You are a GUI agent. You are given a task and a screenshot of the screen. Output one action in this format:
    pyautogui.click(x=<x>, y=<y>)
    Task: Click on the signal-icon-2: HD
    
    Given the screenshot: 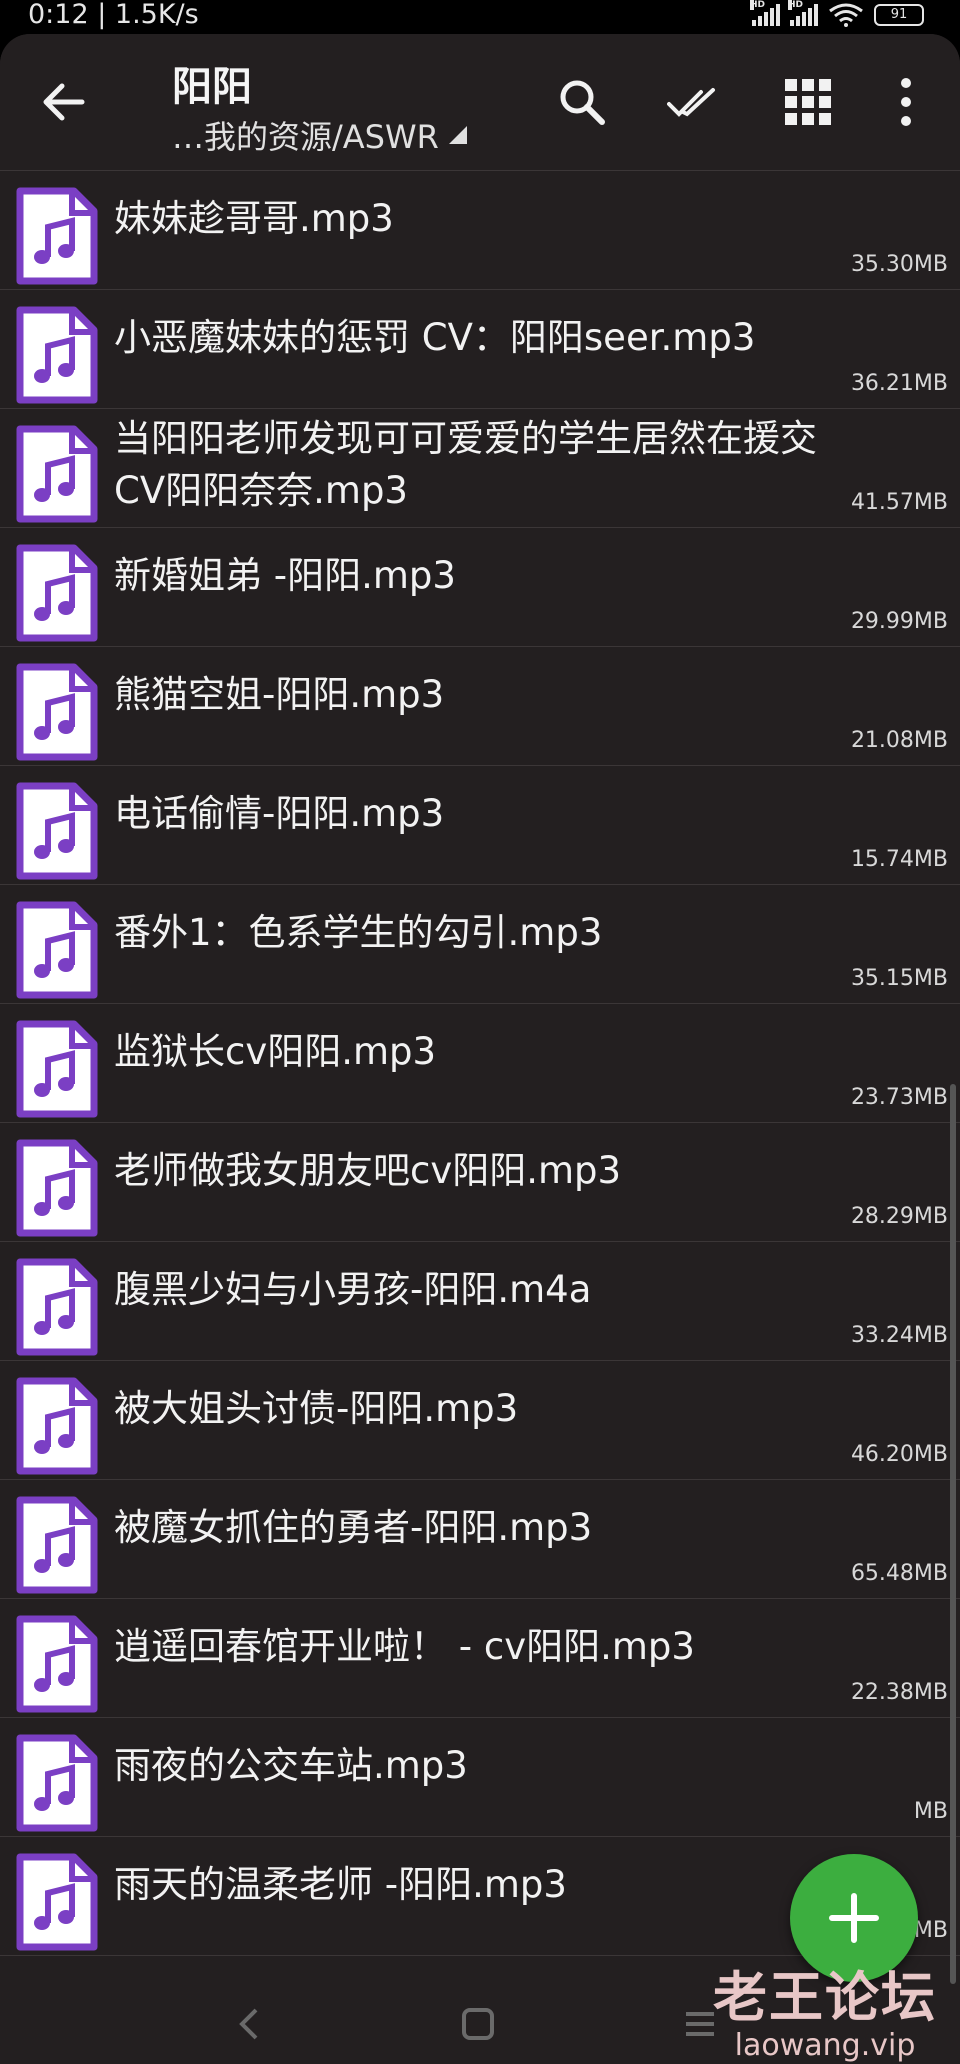 What is the action you would take?
    pyautogui.click(x=803, y=13)
    